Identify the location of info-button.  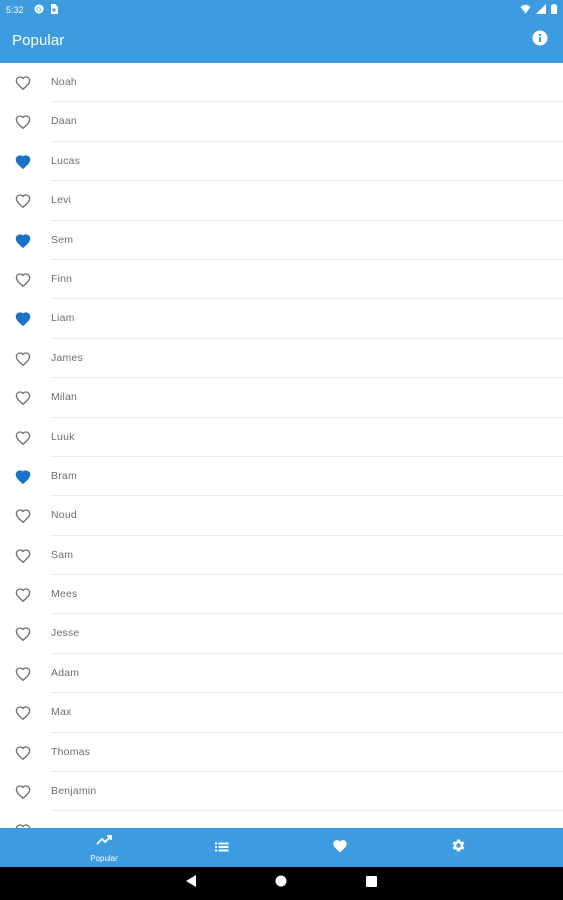
(540, 40).